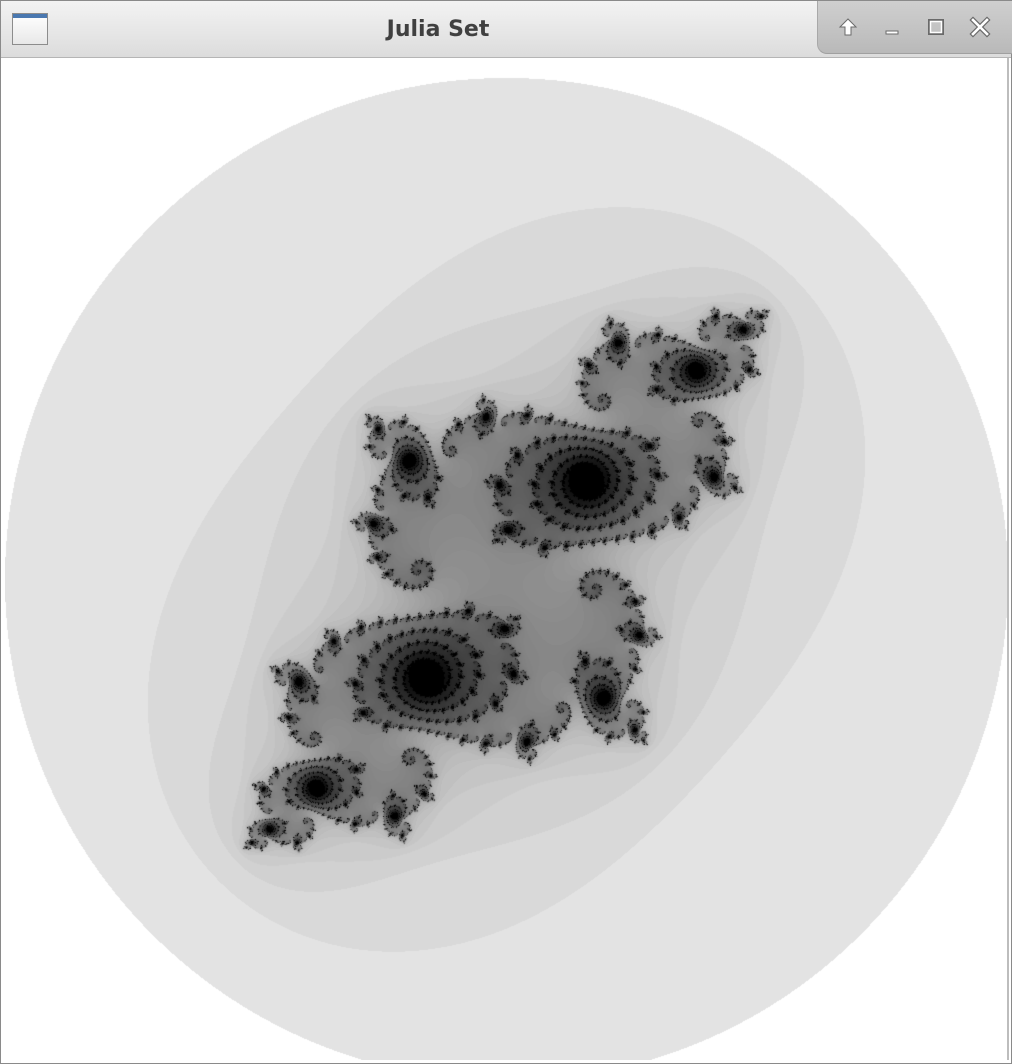 This screenshot has width=1012, height=1064. What do you see at coordinates (914, 27) in the screenshot?
I see `window-controls` at bounding box center [914, 27].